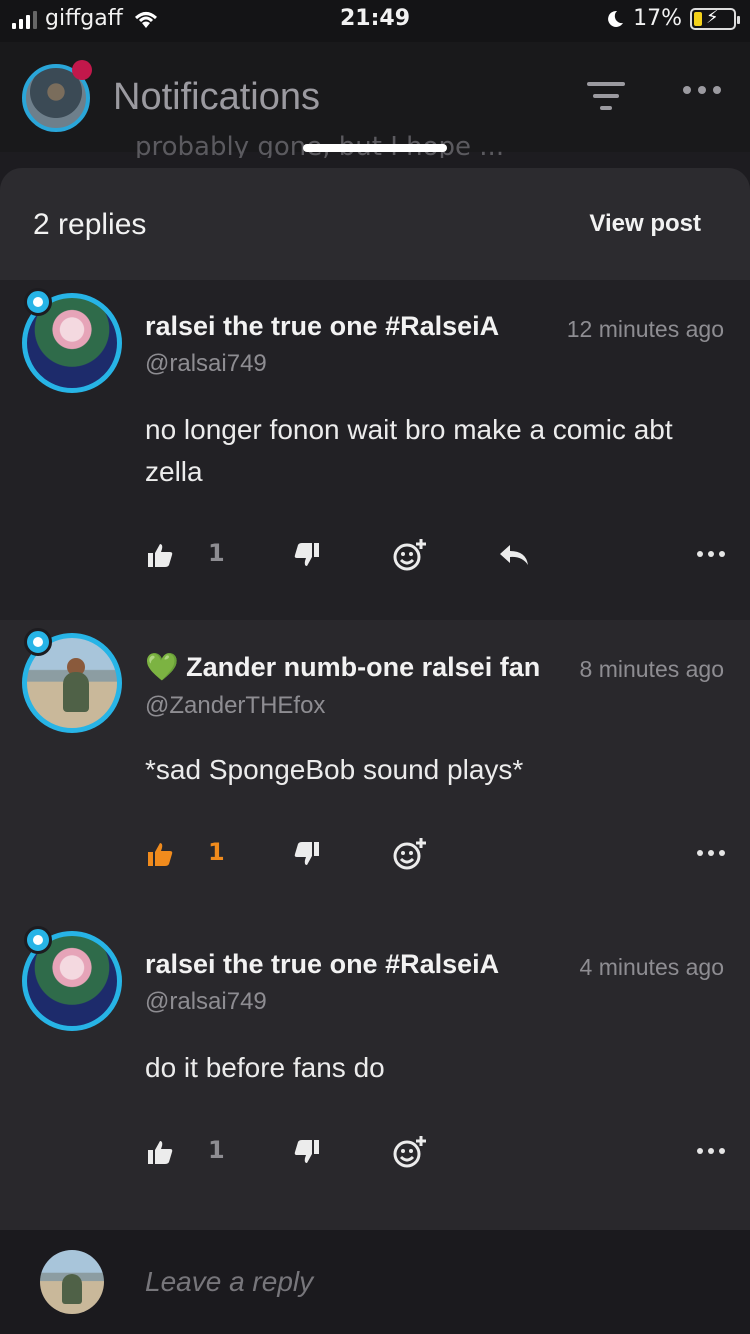 This screenshot has width=750, height=1334. I want to click on reply-input: Leave a reply, so click(229, 1282).